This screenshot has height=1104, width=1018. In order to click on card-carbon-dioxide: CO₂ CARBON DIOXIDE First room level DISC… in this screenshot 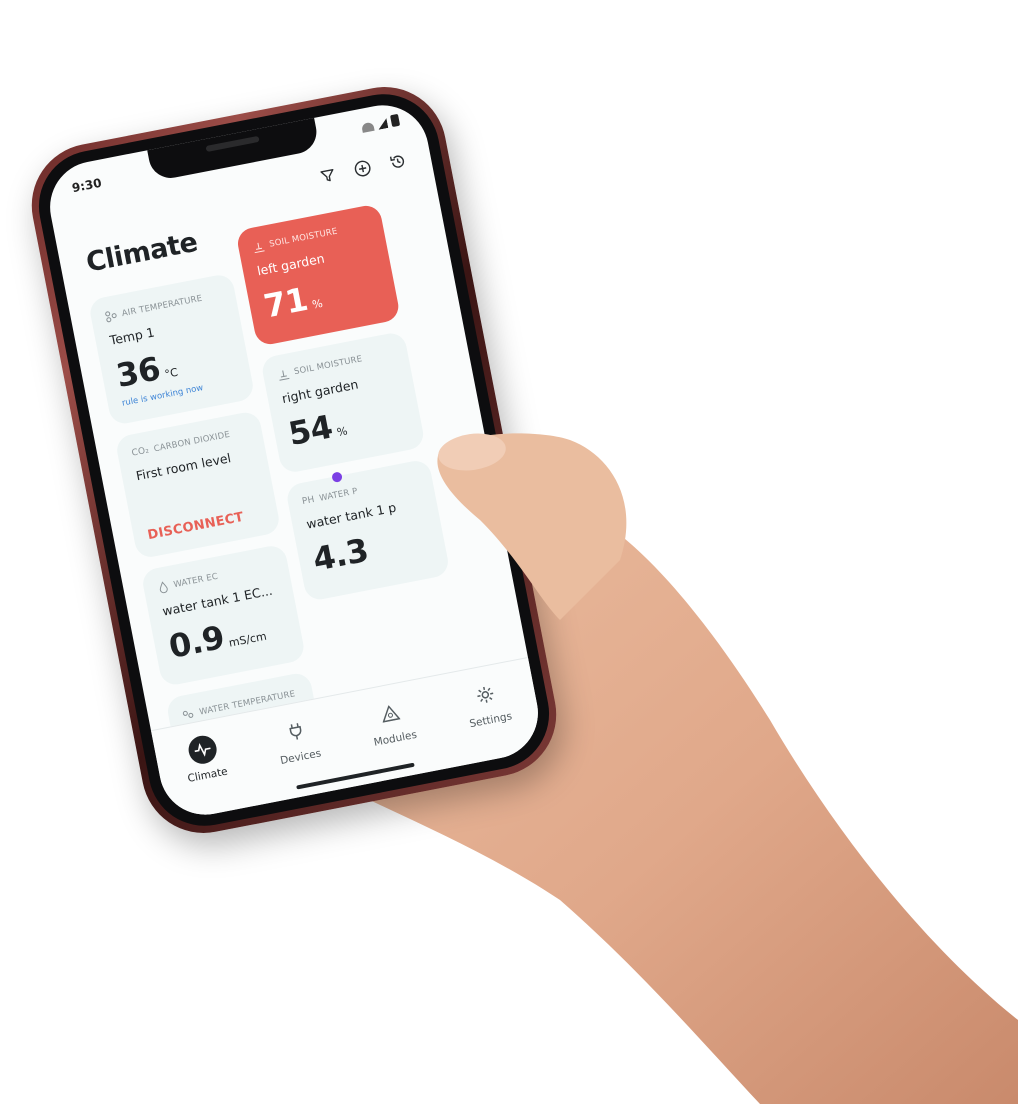, I will do `click(198, 484)`.